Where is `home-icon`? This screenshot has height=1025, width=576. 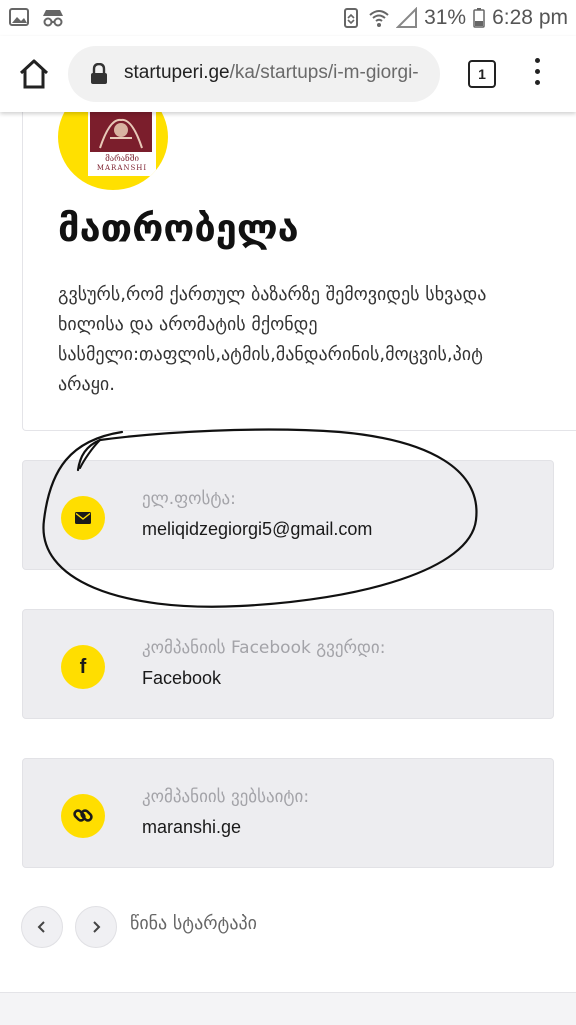
home-icon is located at coordinates (34, 74).